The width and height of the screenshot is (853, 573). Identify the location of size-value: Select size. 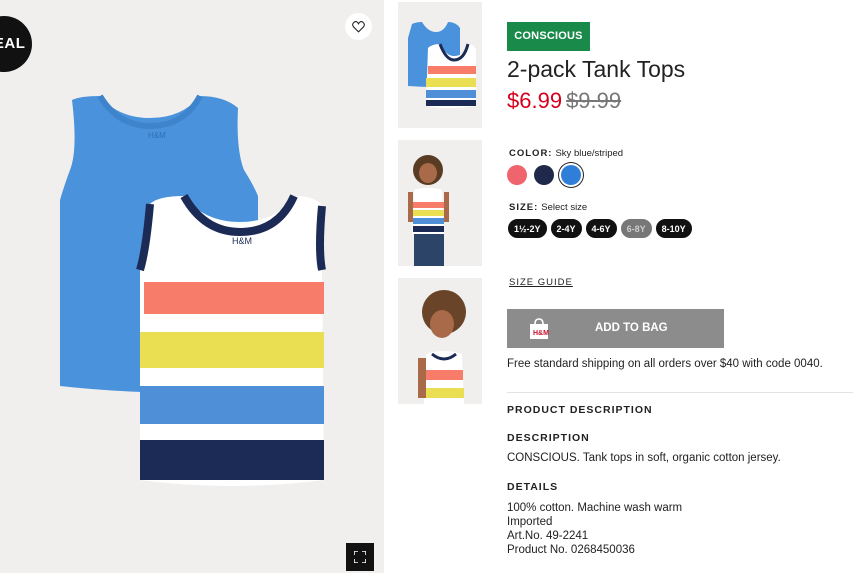
(564, 207).